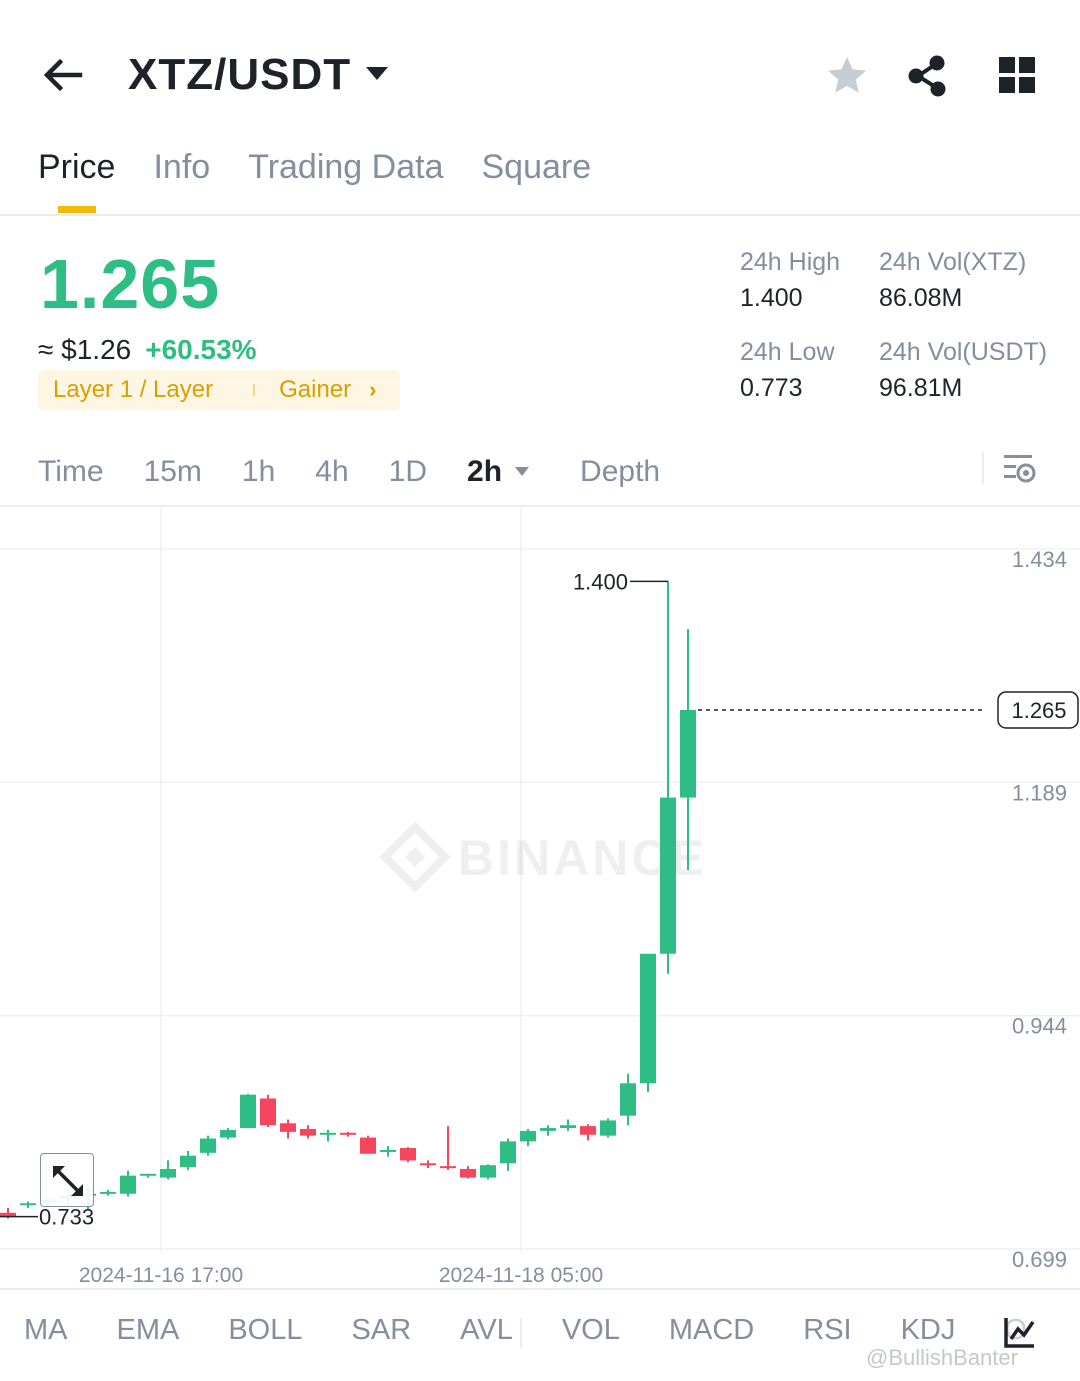 The image size is (1080, 1381). Describe the element at coordinates (525, 1330) in the screenshot. I see `indicator-bar: MA EMA BOLL SAR AVL VOL MACD RSI KDJ O` at that location.